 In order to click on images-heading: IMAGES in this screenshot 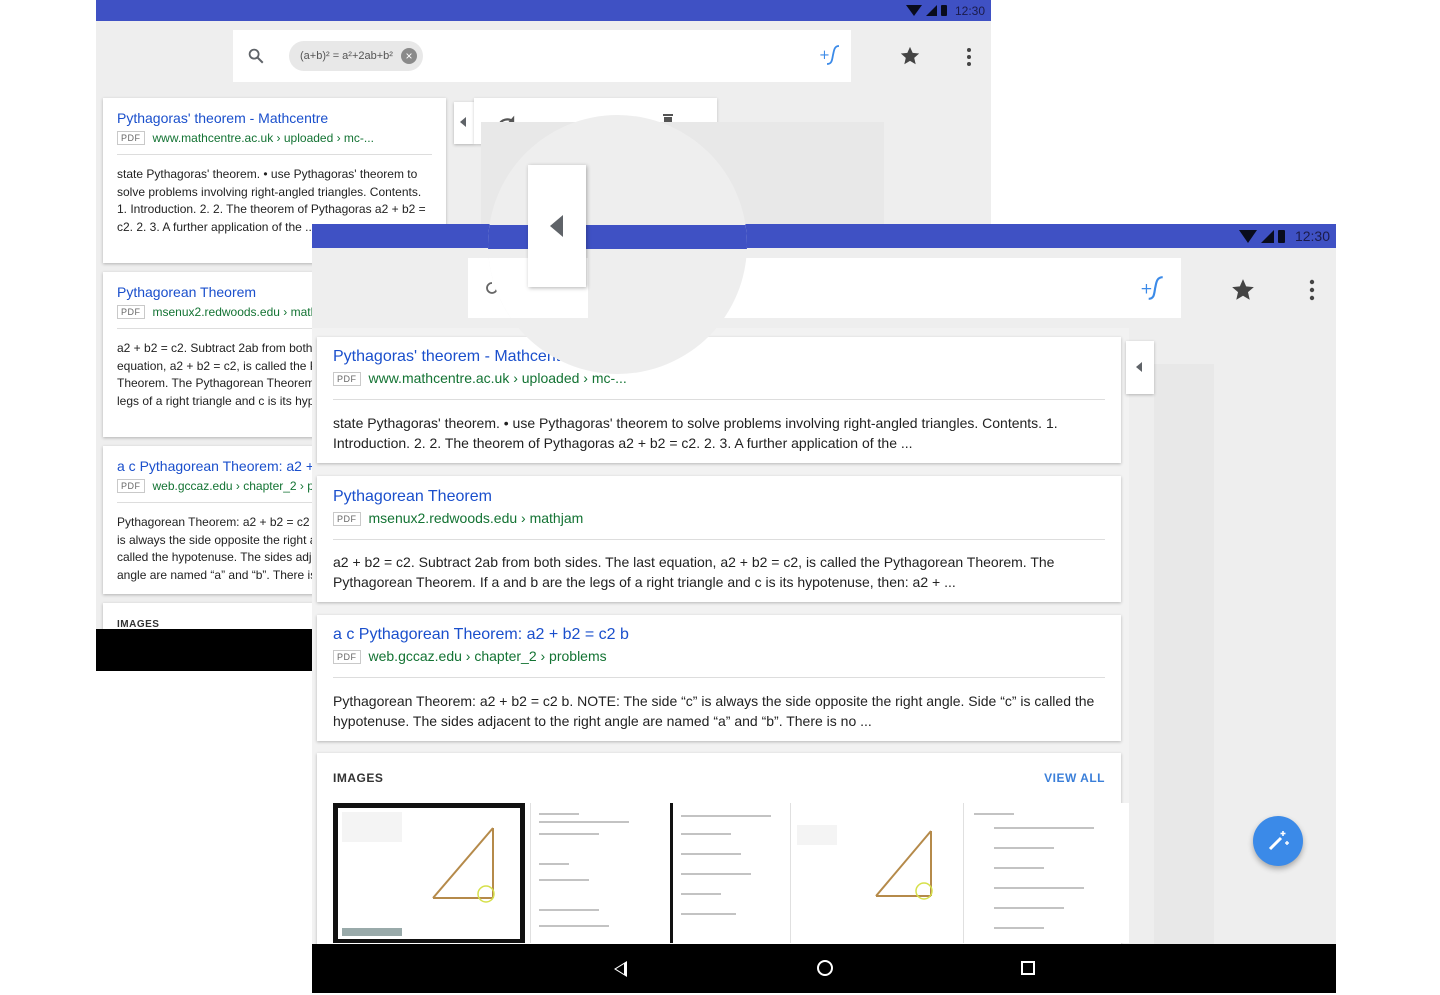, I will do `click(358, 778)`.